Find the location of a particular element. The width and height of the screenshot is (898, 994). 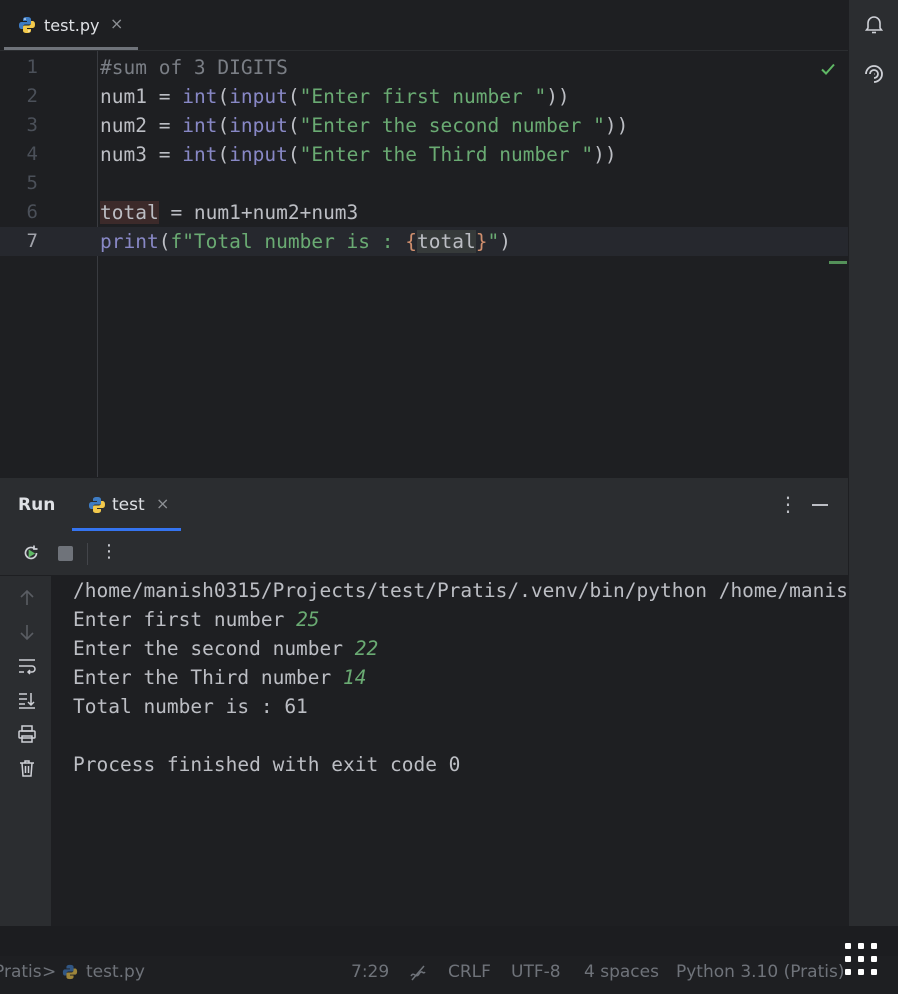

line-number: 5 is located at coordinates (32, 183).